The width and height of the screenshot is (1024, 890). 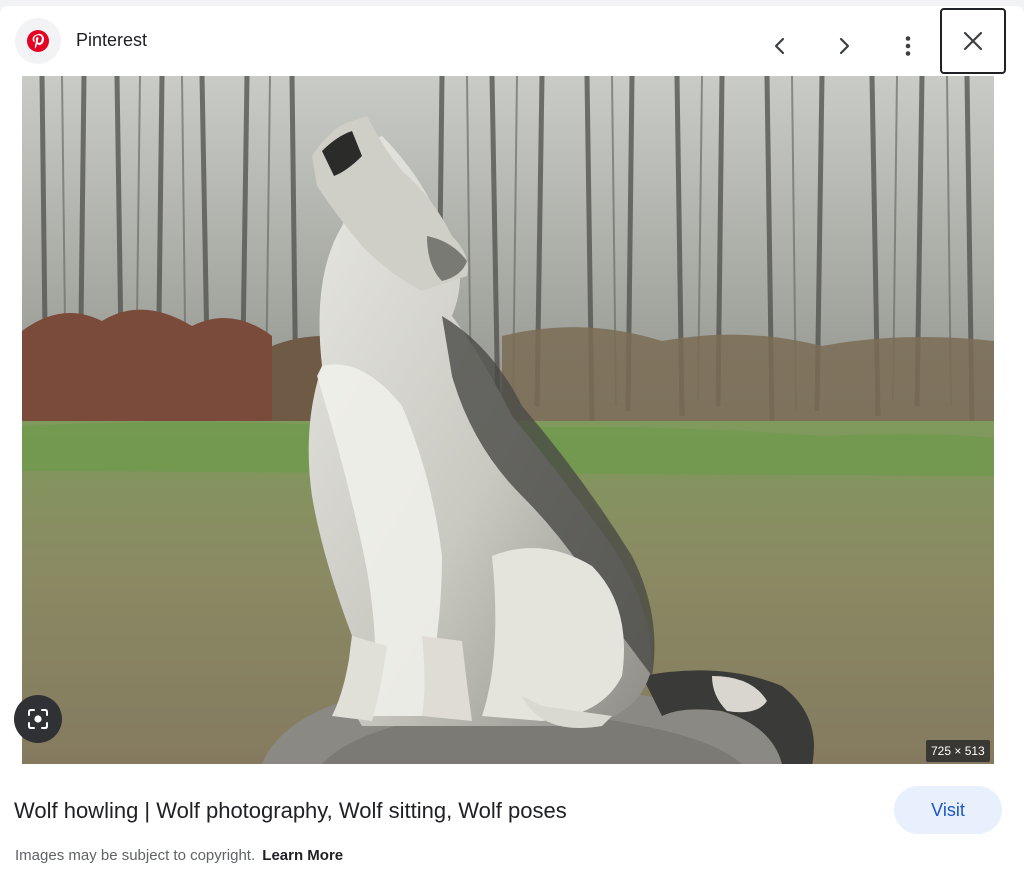 What do you see at coordinates (135, 855) in the screenshot?
I see `copyright-text: Images may be subject to copyright.` at bounding box center [135, 855].